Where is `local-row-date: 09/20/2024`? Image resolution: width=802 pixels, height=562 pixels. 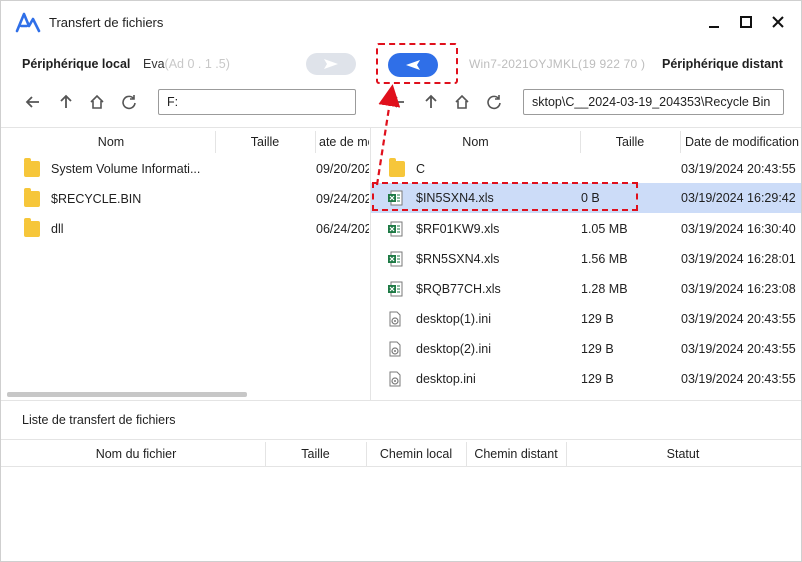 local-row-date: 09/20/2024 is located at coordinates (342, 169).